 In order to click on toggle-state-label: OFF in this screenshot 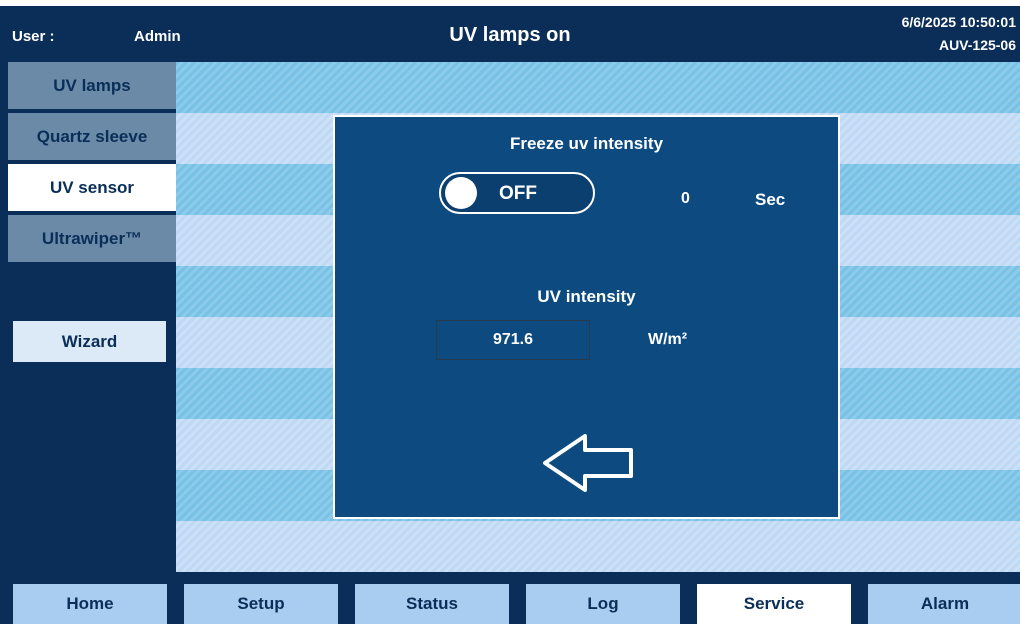, I will do `click(518, 193)`.